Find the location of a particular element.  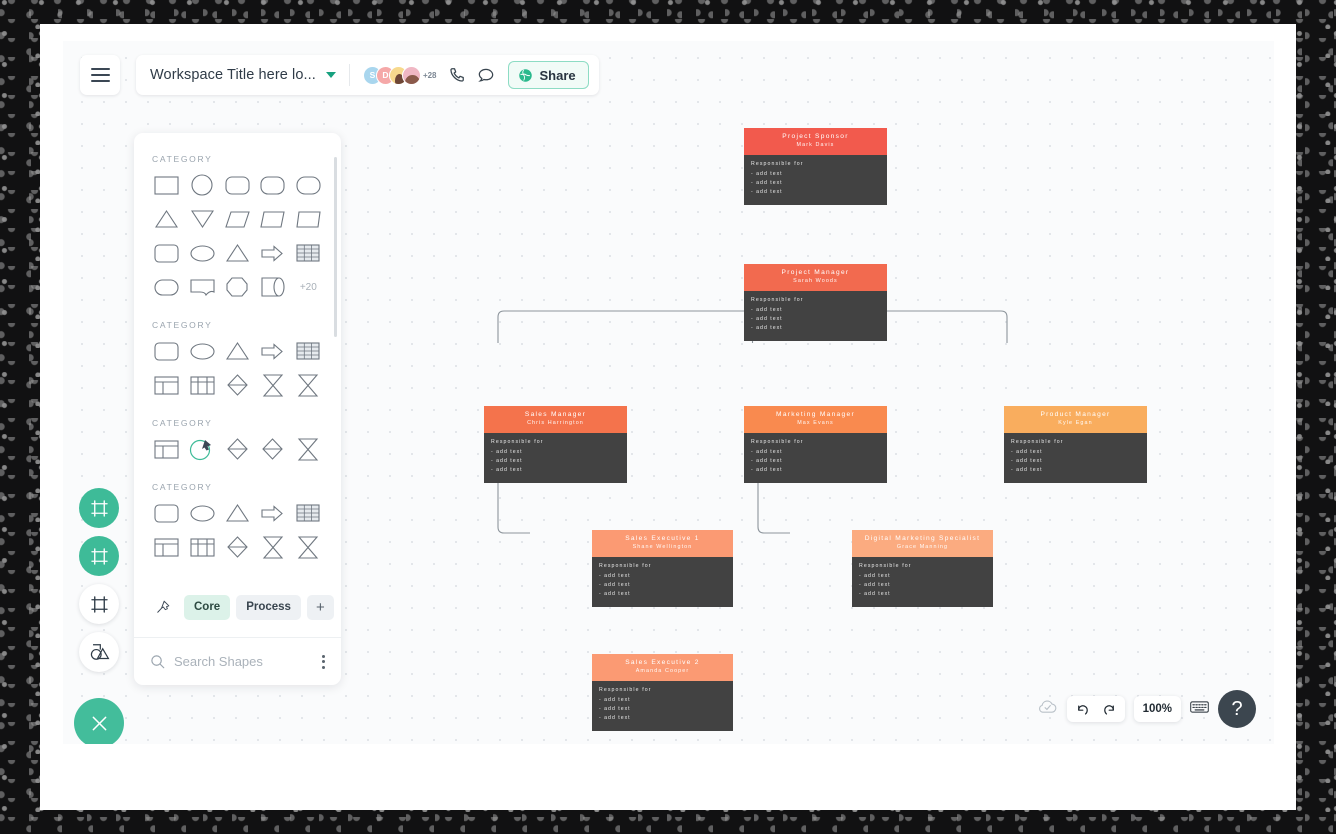

org-node-header: Product Manager Kyle Egan is located at coordinates (1075, 419).